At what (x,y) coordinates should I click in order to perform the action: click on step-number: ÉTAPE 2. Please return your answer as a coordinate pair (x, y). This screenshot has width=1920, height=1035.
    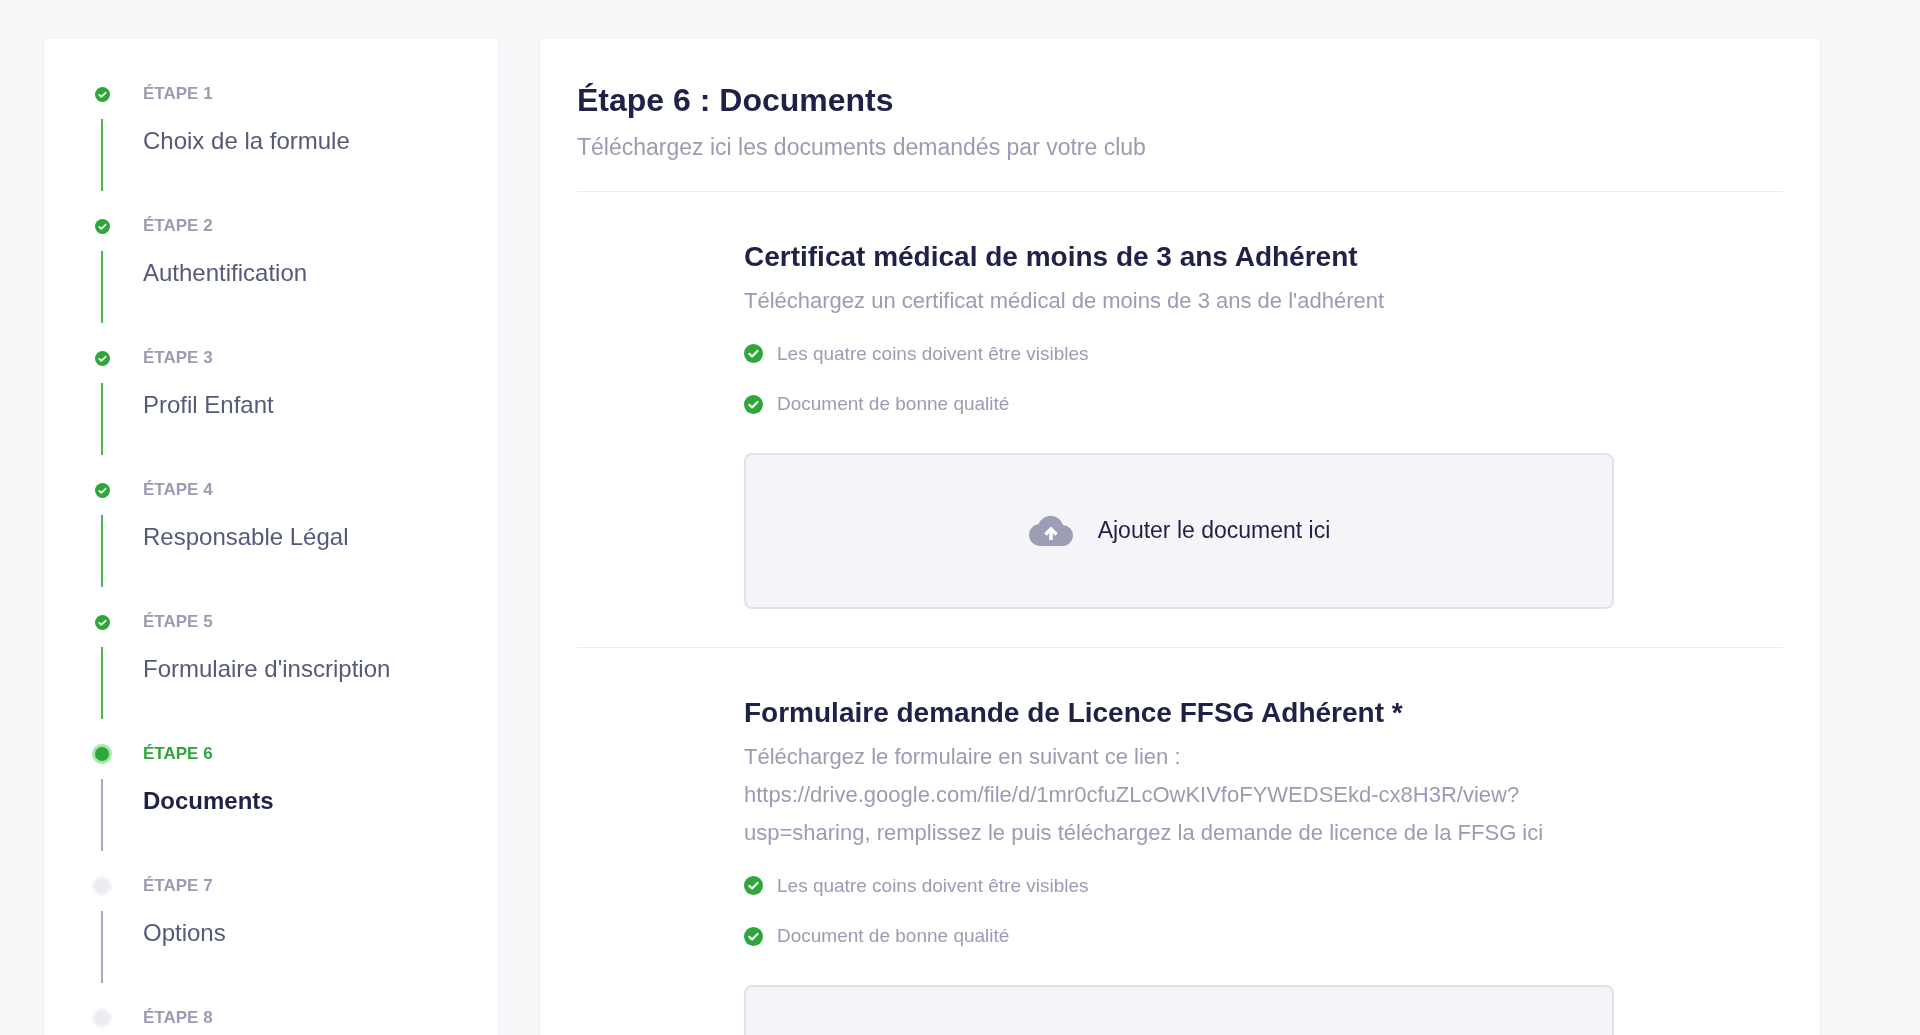
    Looking at the image, I should click on (178, 226).